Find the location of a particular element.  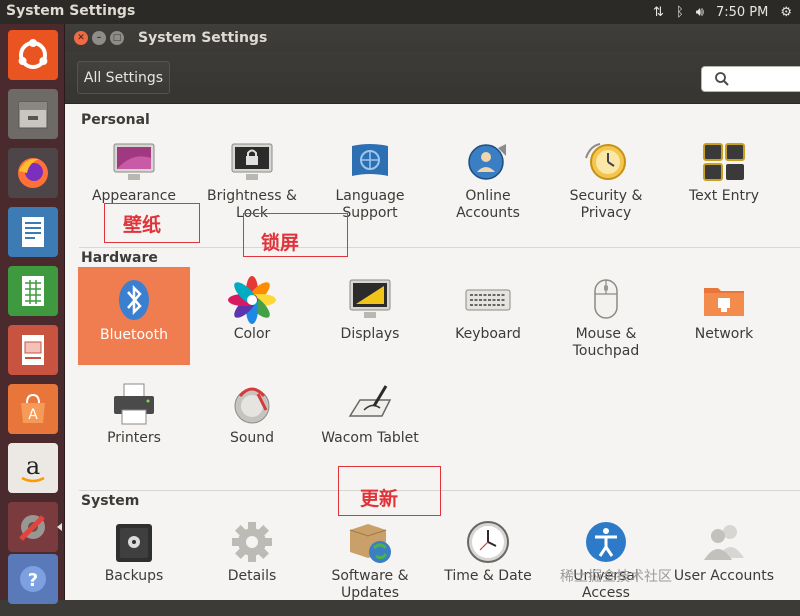

section-divider is located at coordinates (439, 247).